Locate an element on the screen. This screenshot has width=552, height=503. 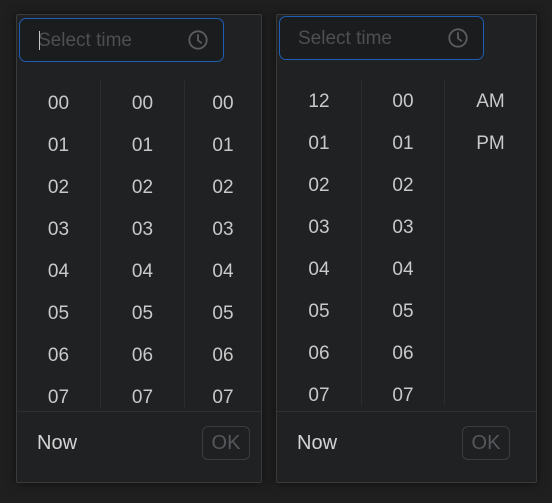
second-option: 00 is located at coordinates (223, 104).